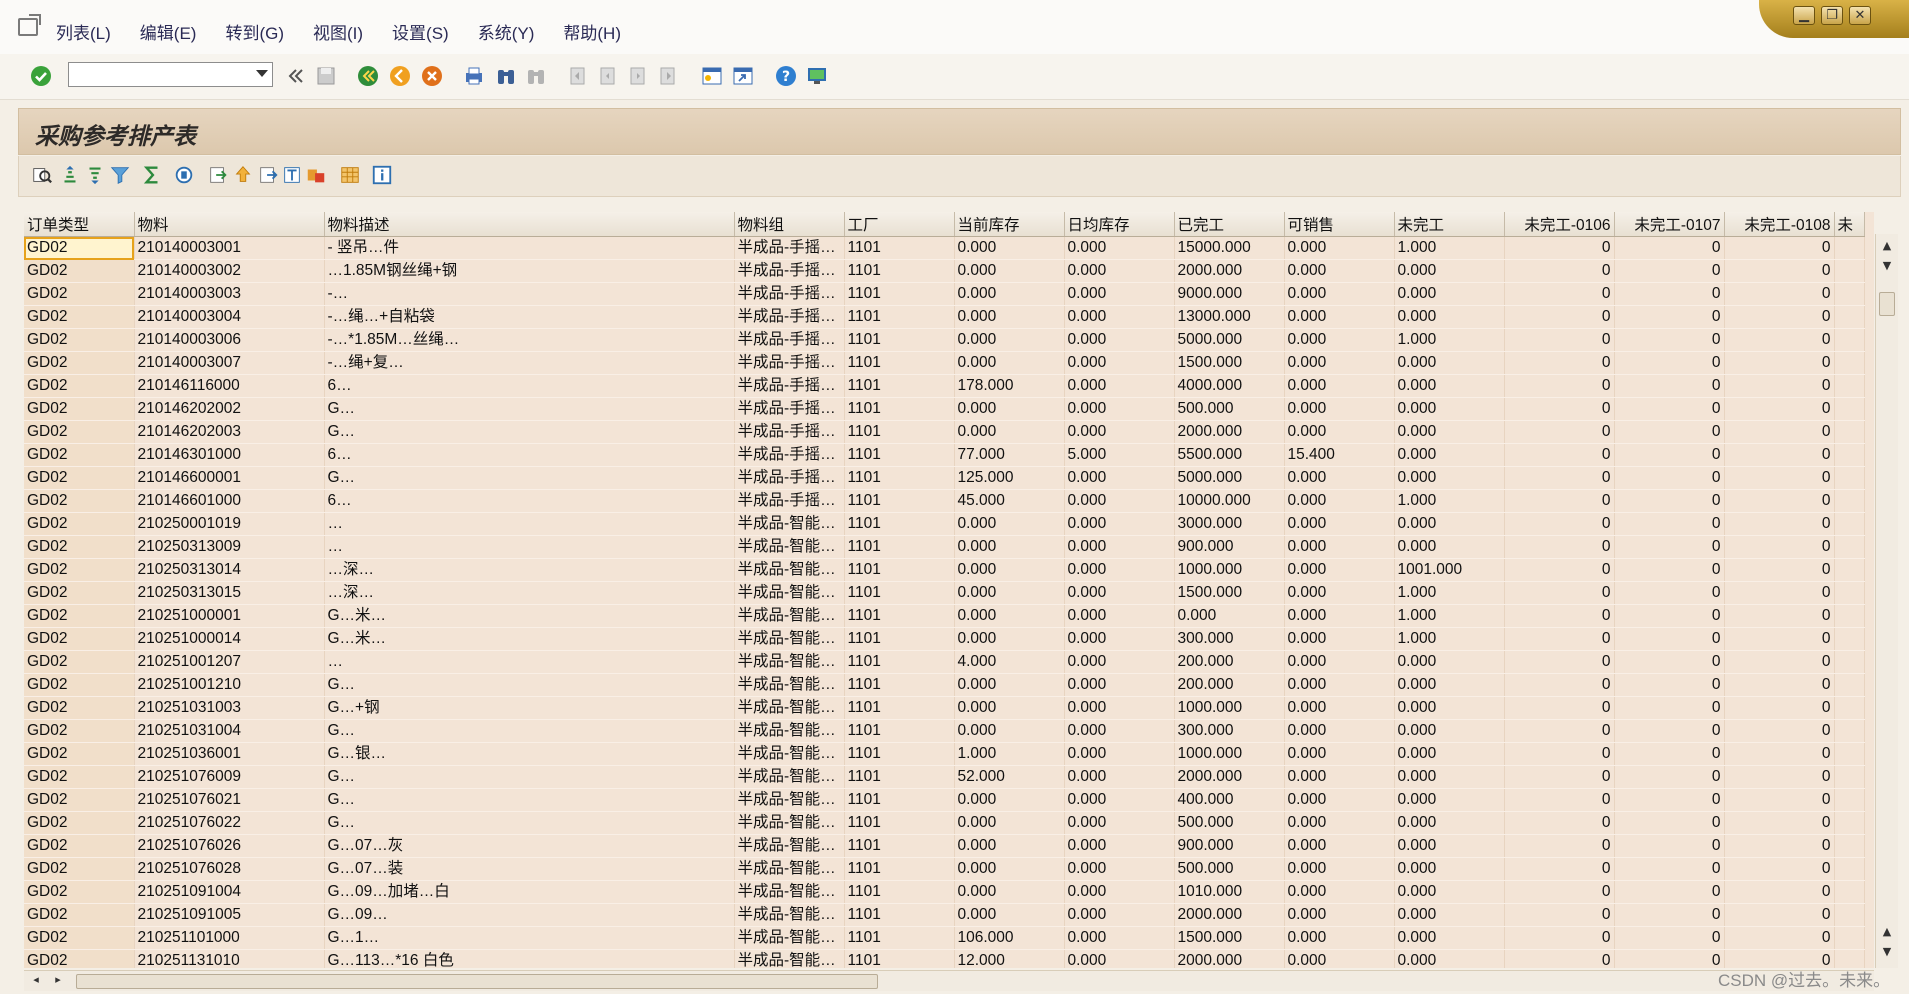 Image resolution: width=1909 pixels, height=994 pixels. Describe the element at coordinates (1229, 547) in the screenshot. I see `cell-done: 900.000` at that location.